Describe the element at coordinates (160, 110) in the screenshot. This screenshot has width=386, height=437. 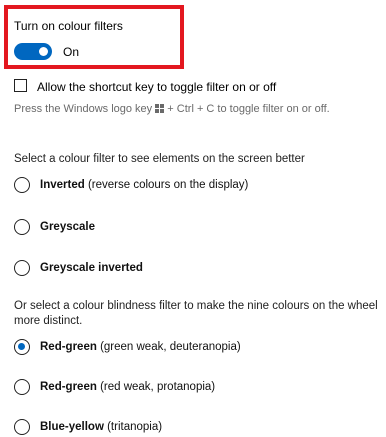
I see `windows-logo-icon` at that location.